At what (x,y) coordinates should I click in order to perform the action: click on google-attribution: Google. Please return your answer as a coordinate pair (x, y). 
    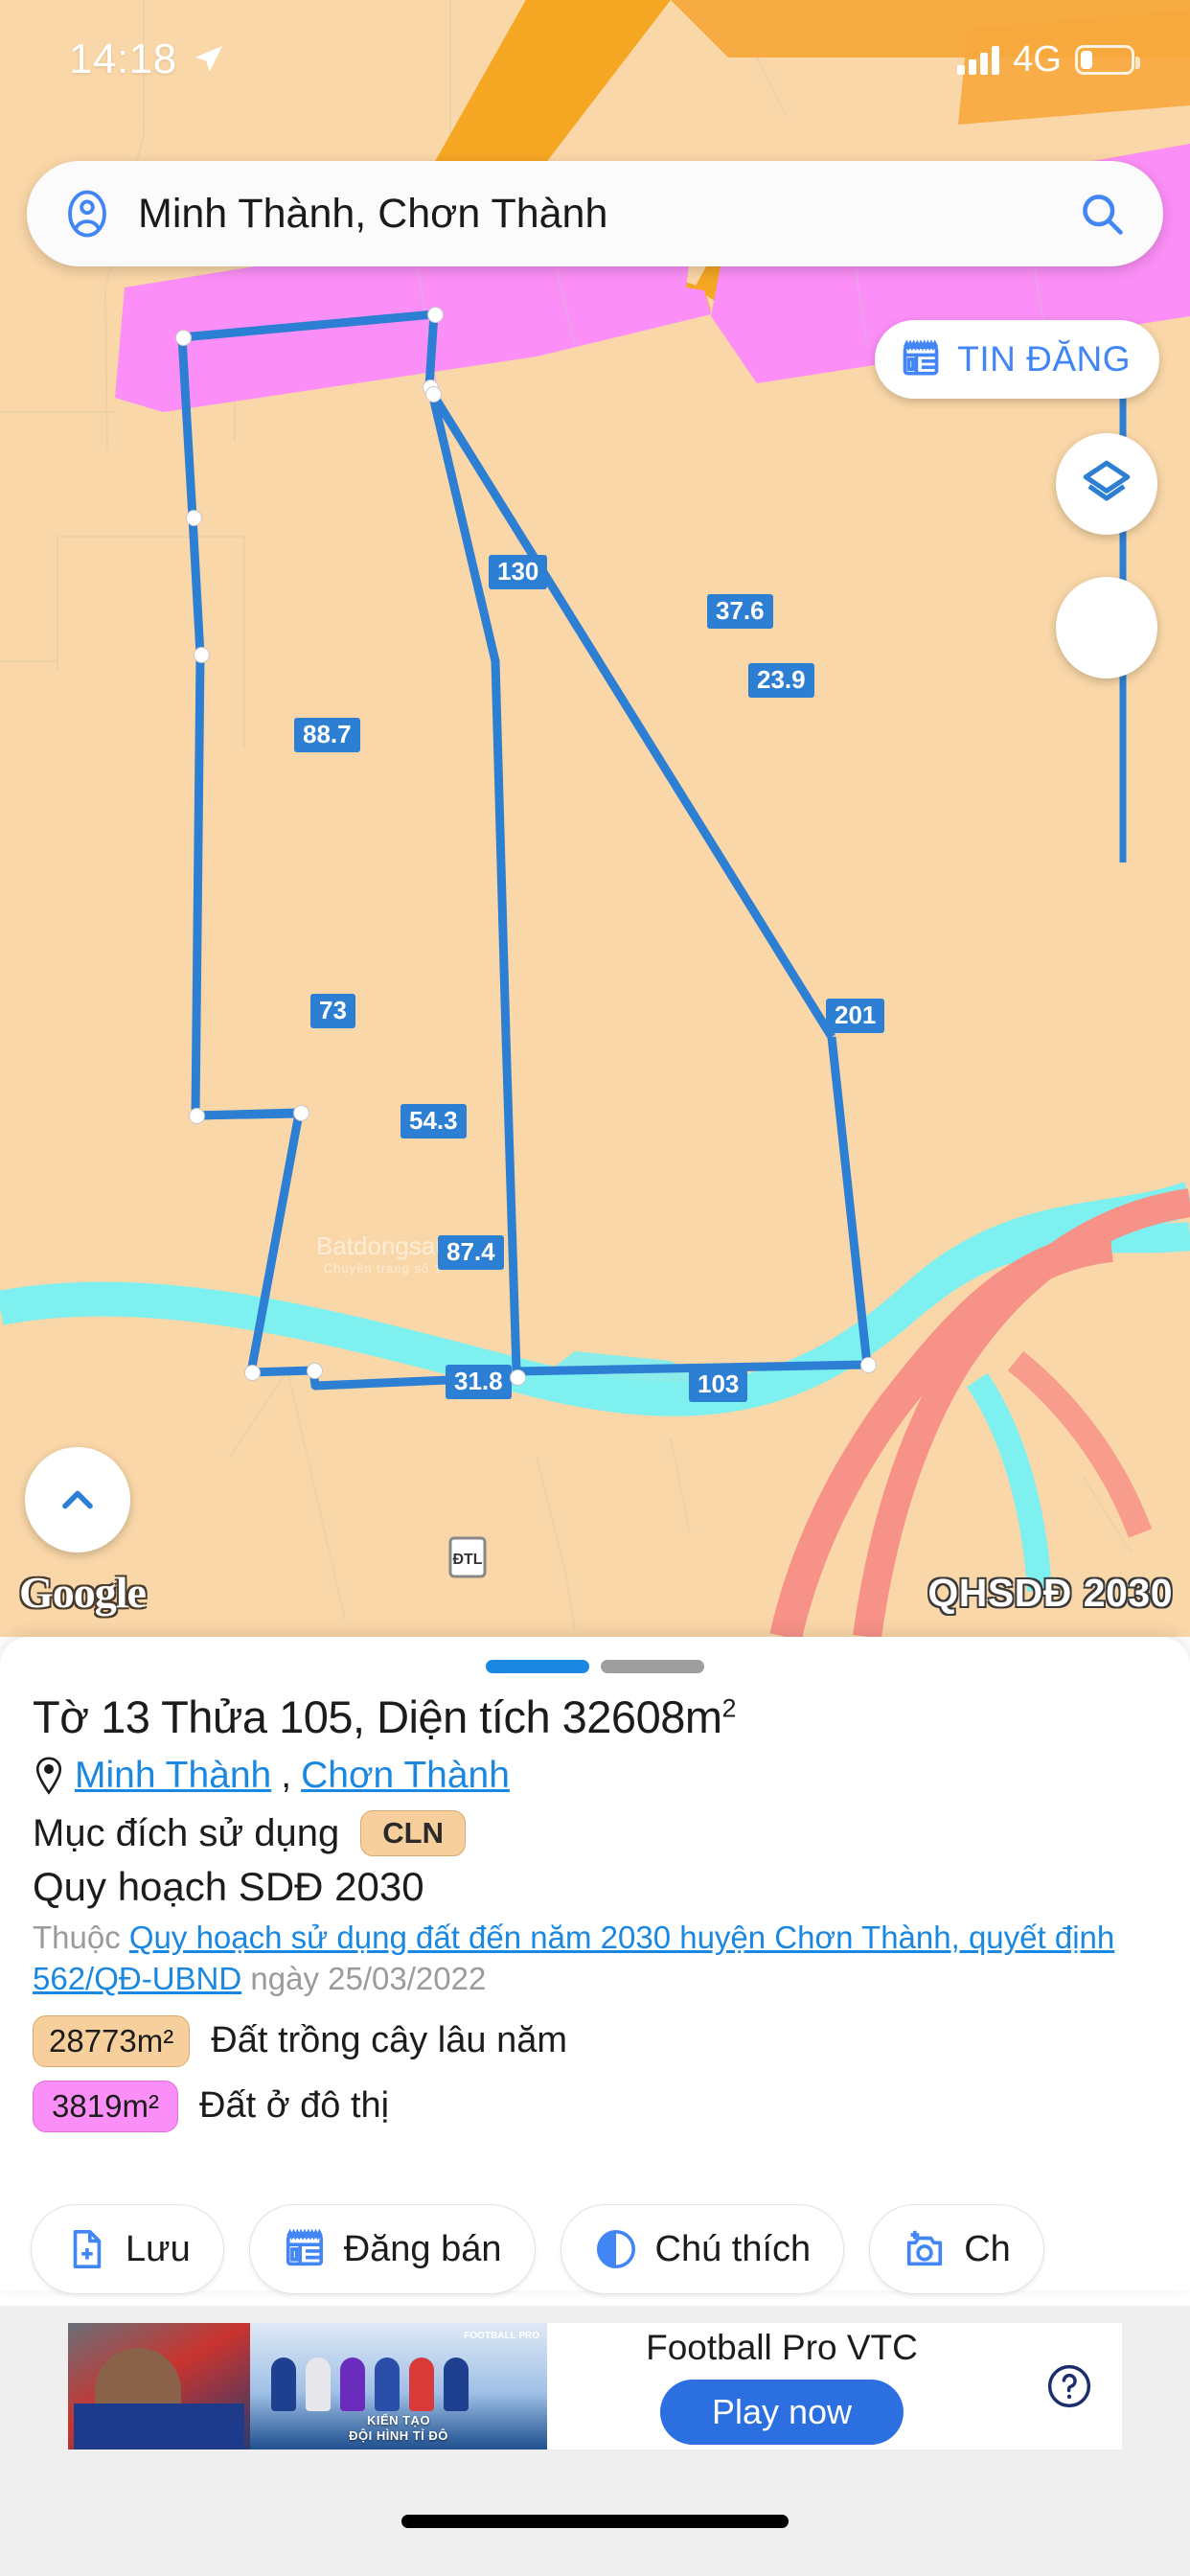
    Looking at the image, I should click on (83, 1592).